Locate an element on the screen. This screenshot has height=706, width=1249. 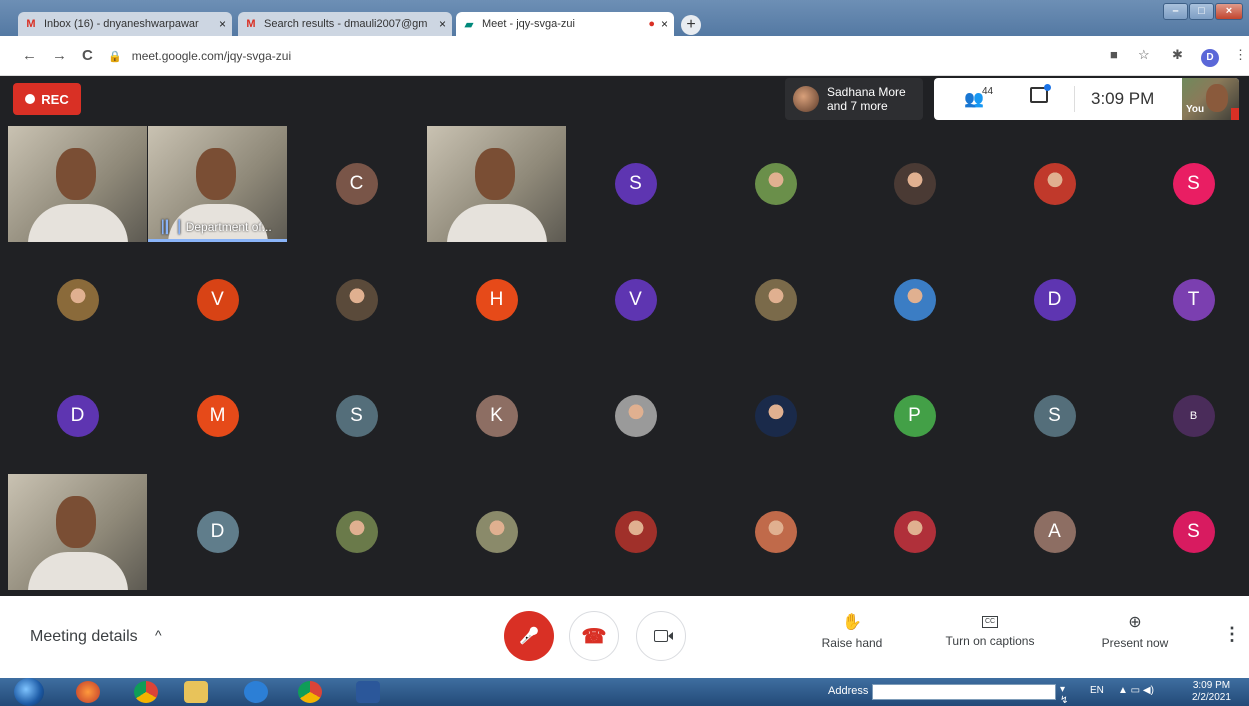
participant-tile: M is located at coordinates (217, 416).